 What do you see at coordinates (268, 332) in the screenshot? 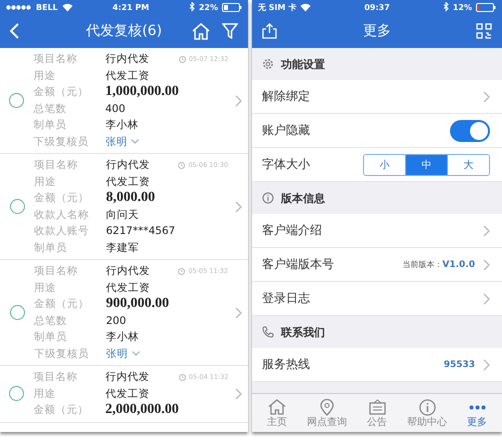
I see `phone-icon` at bounding box center [268, 332].